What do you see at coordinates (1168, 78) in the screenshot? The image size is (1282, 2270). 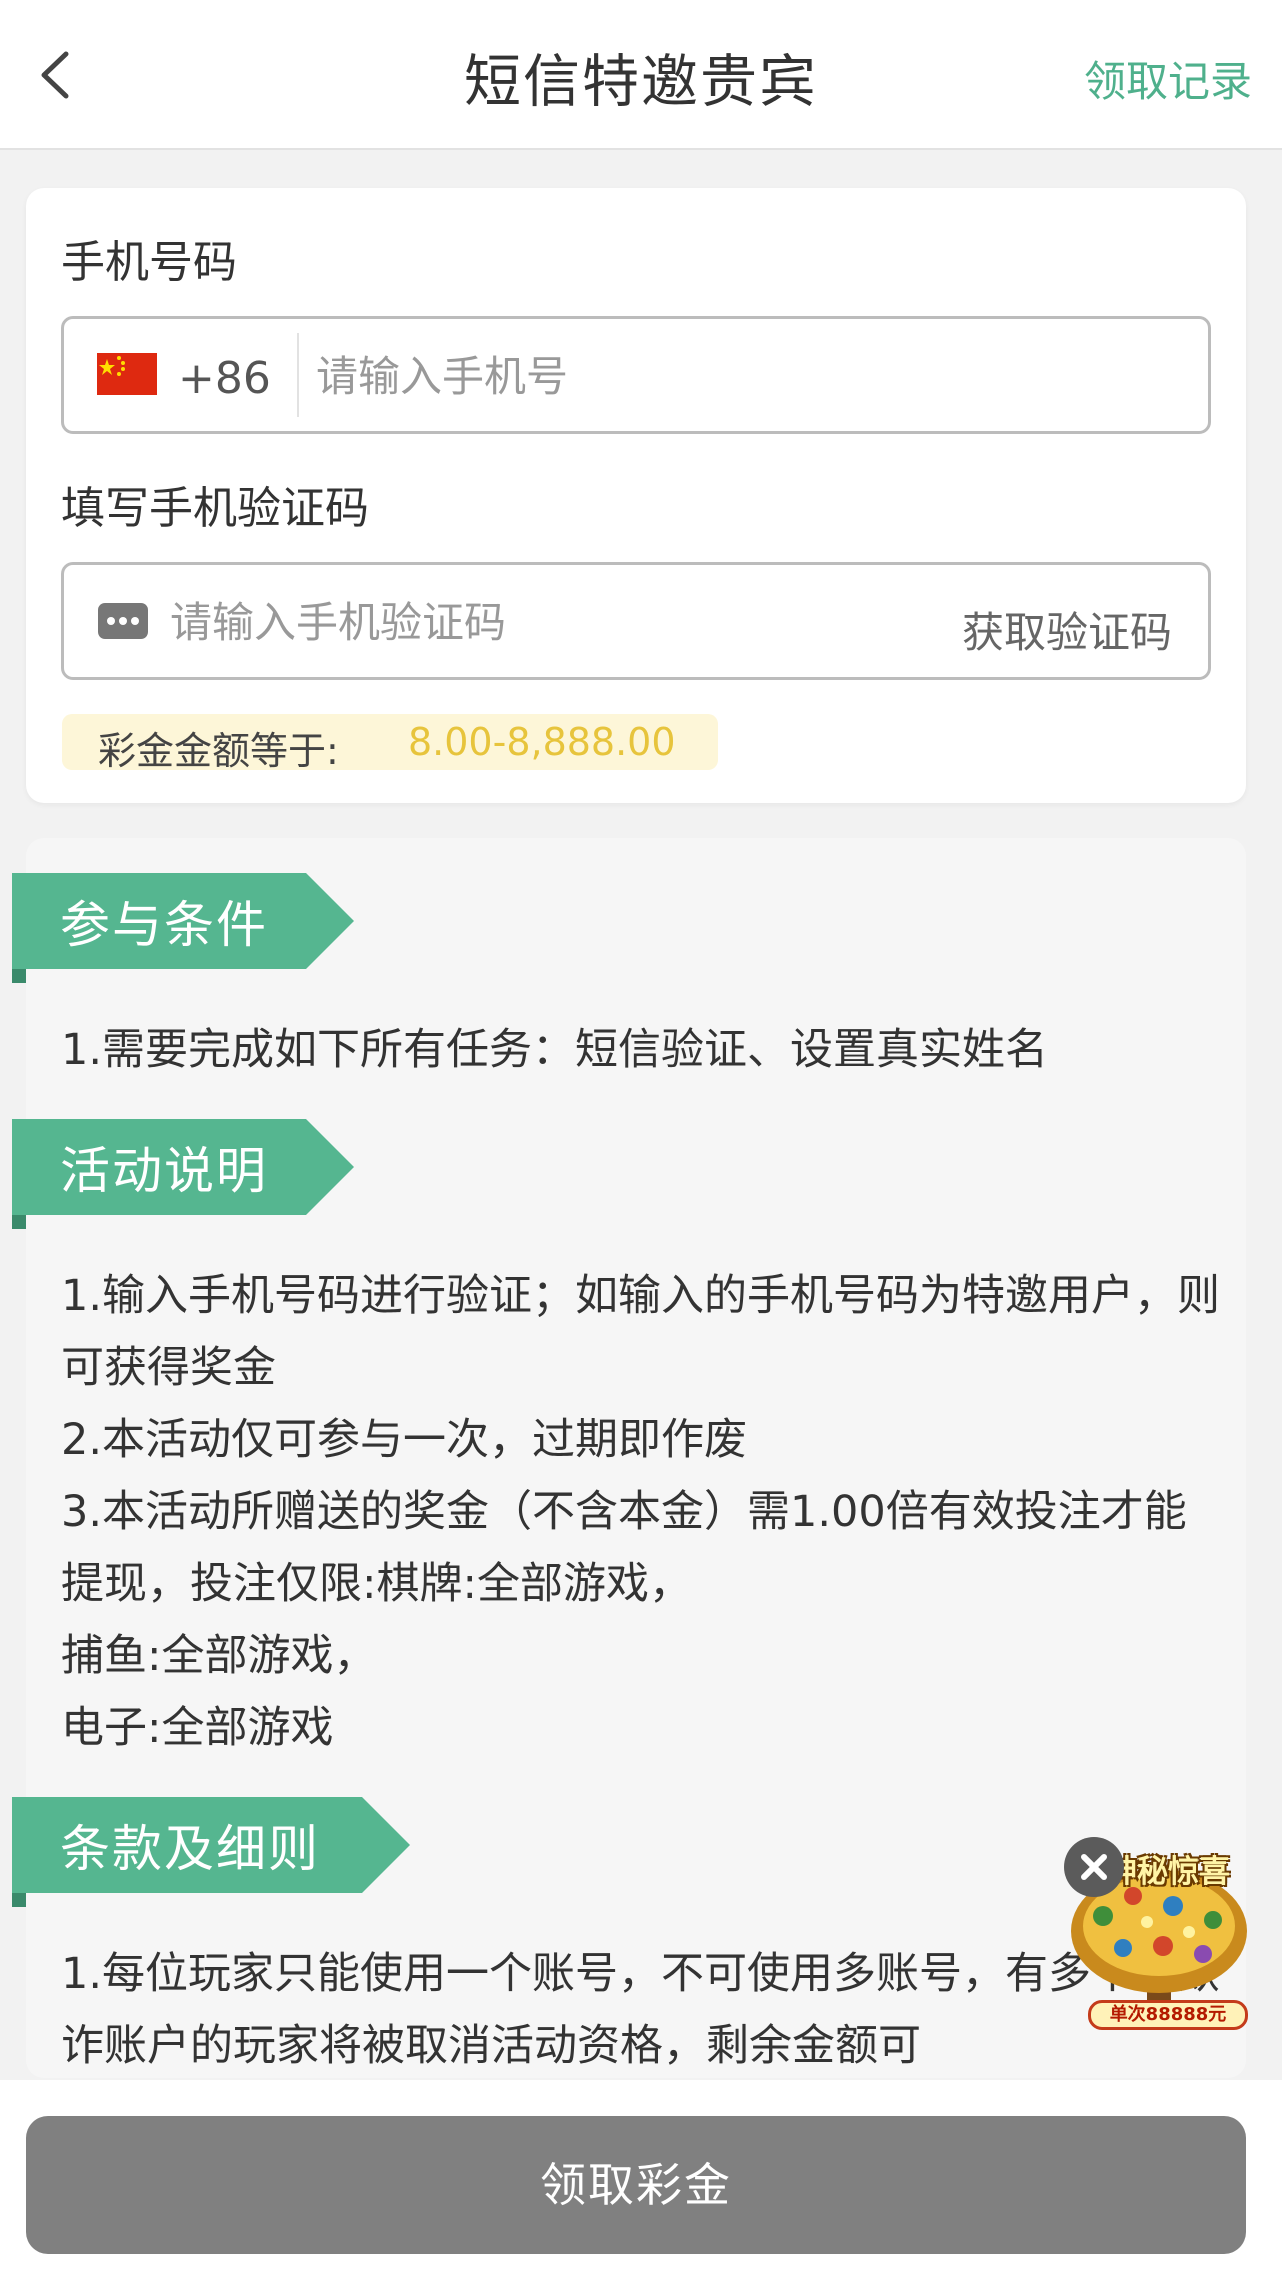 I see `claim-records-link: 领取记录` at bounding box center [1168, 78].